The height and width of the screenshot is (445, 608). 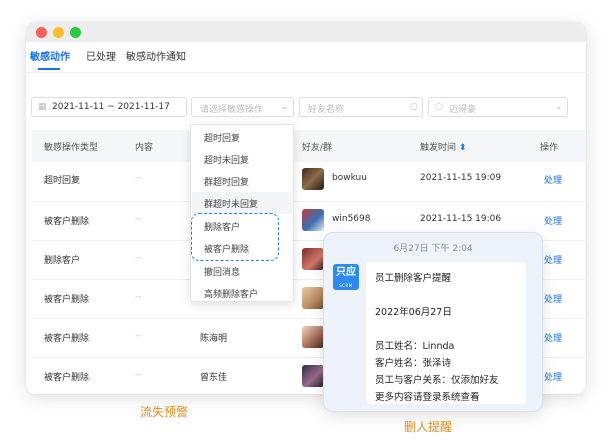 I want to click on caption-delete-reminder: 删人提醒, so click(x=428, y=427).